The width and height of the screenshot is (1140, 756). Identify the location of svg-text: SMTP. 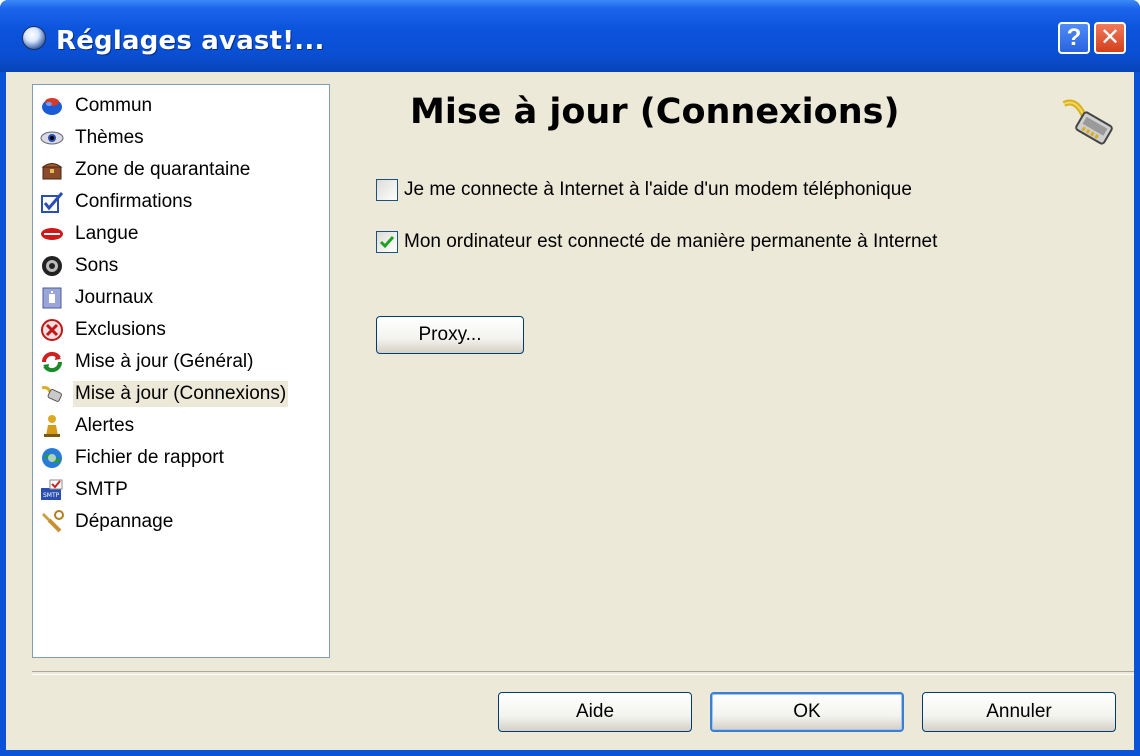
(51, 495).